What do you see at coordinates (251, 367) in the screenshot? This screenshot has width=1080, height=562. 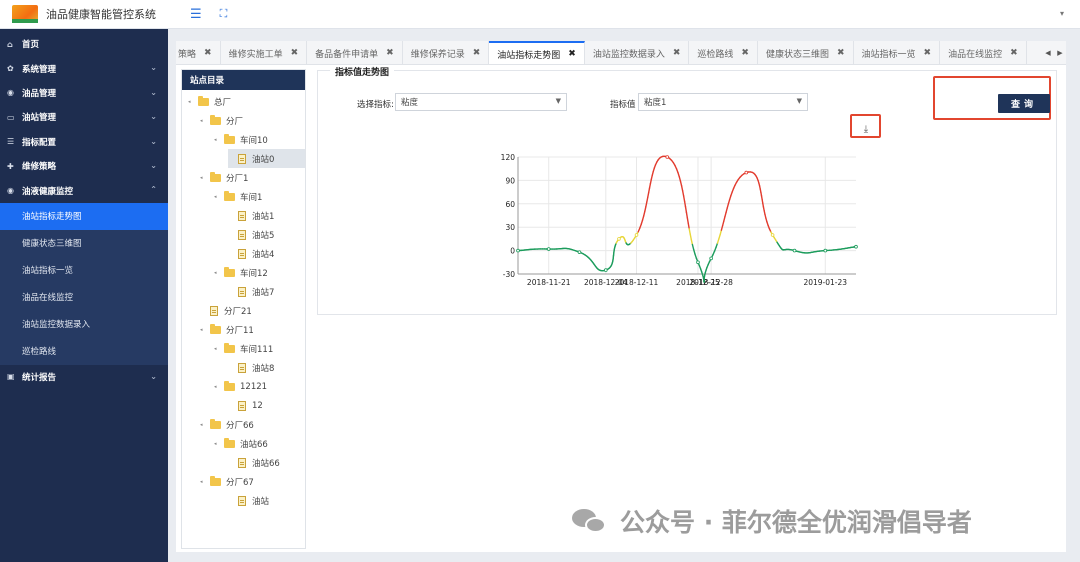 I see `tree-node: 油站8` at bounding box center [251, 367].